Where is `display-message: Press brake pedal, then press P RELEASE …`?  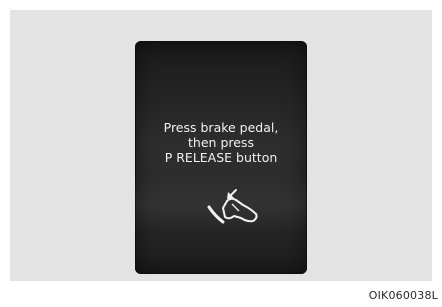 display-message: Press brake pedal, then press P RELEASE … is located at coordinates (221, 142).